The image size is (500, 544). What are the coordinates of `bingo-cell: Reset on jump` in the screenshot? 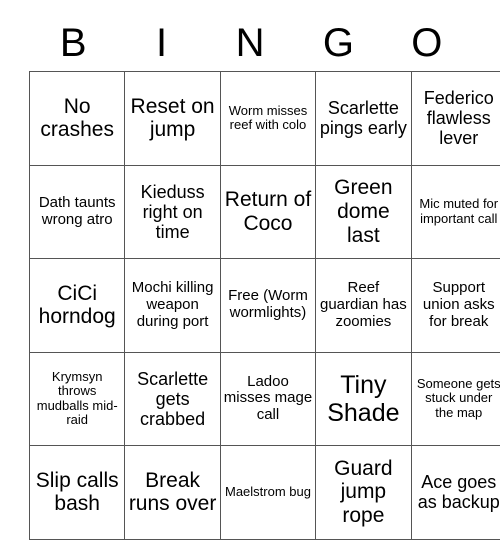 It's located at (172, 118).